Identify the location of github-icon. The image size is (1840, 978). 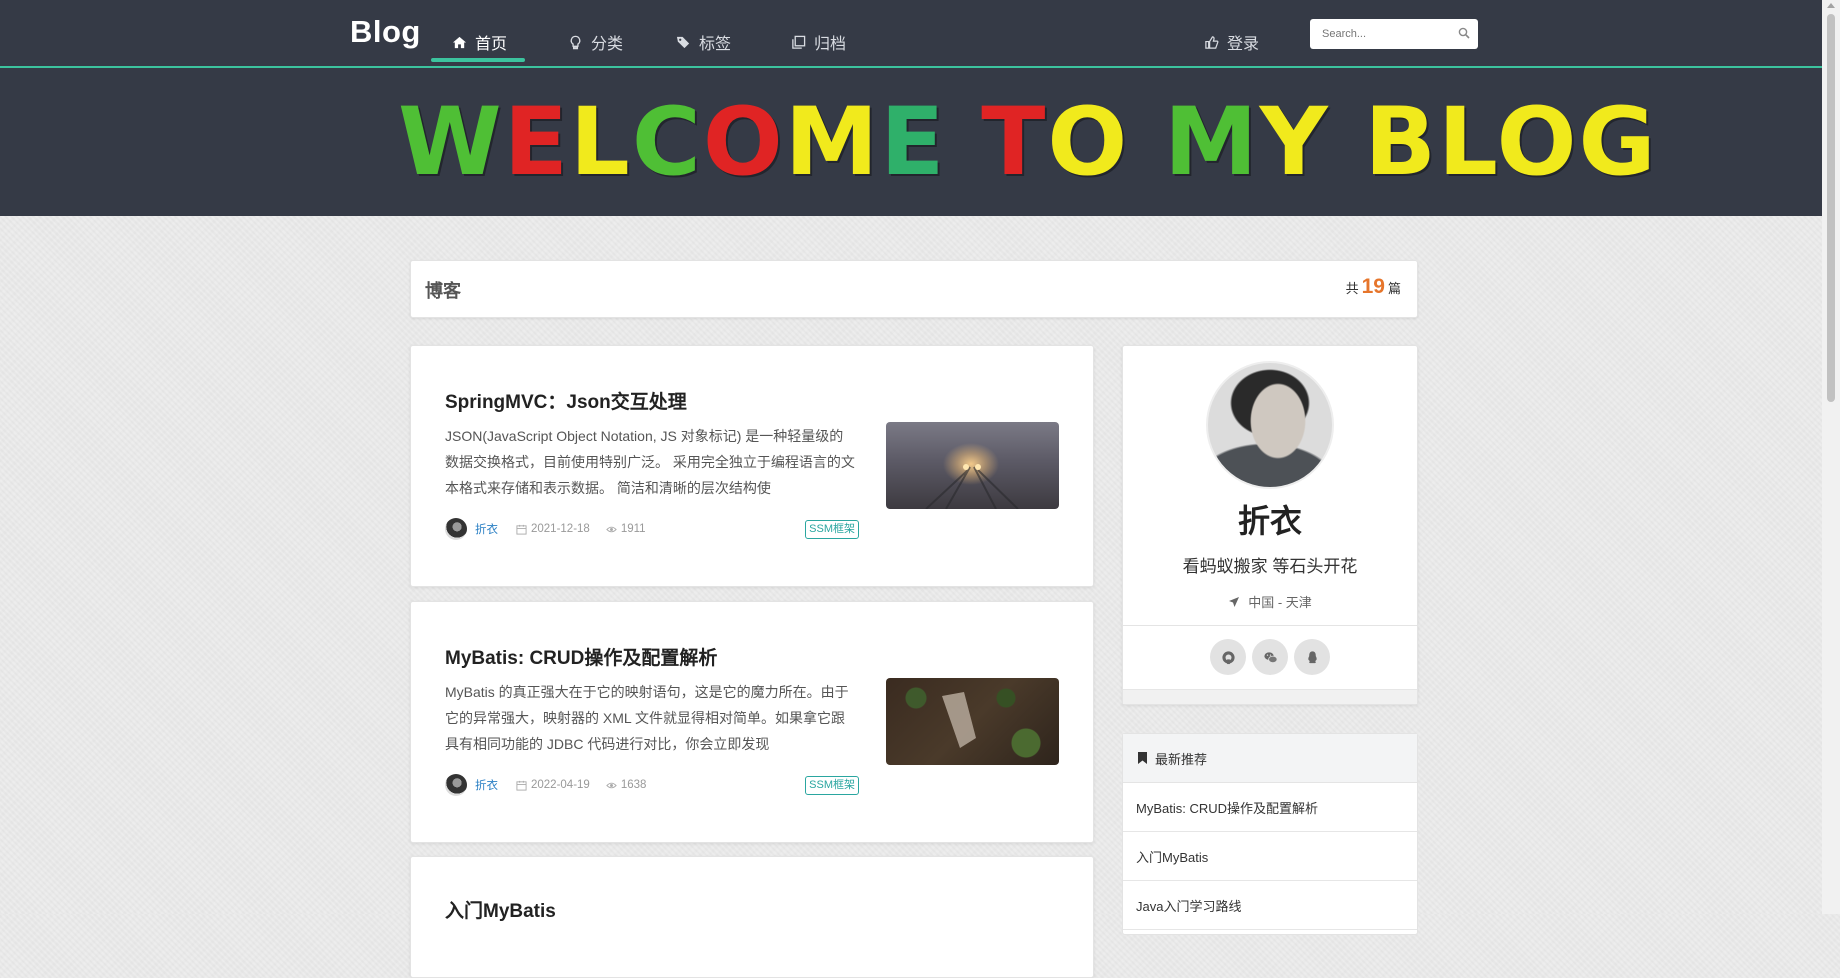
(1228, 657).